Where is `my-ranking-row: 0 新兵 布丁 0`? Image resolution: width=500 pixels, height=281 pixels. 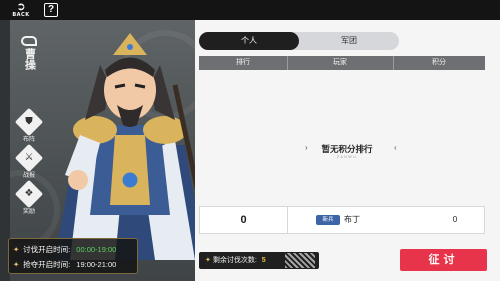
my-ranking-row: 0 新兵 布丁 0 is located at coordinates (342, 220).